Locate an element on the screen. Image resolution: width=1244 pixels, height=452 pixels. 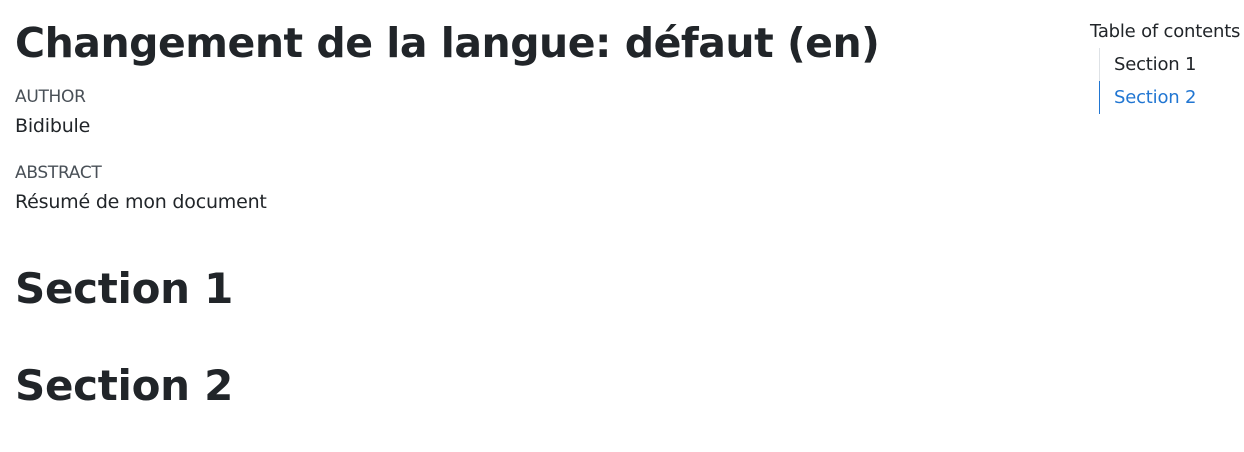
toc-link-section-2: Section 2 is located at coordinates (1147, 97).